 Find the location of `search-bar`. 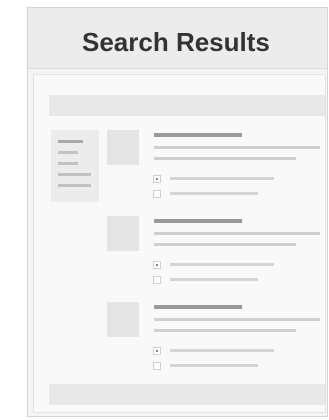

search-bar is located at coordinates (187, 105).